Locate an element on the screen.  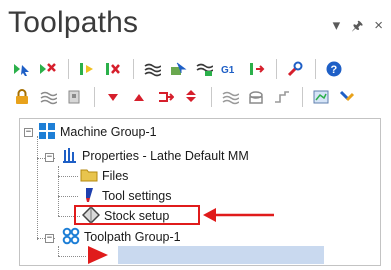
regenerate-dirty-icon is located at coordinates (113, 69).